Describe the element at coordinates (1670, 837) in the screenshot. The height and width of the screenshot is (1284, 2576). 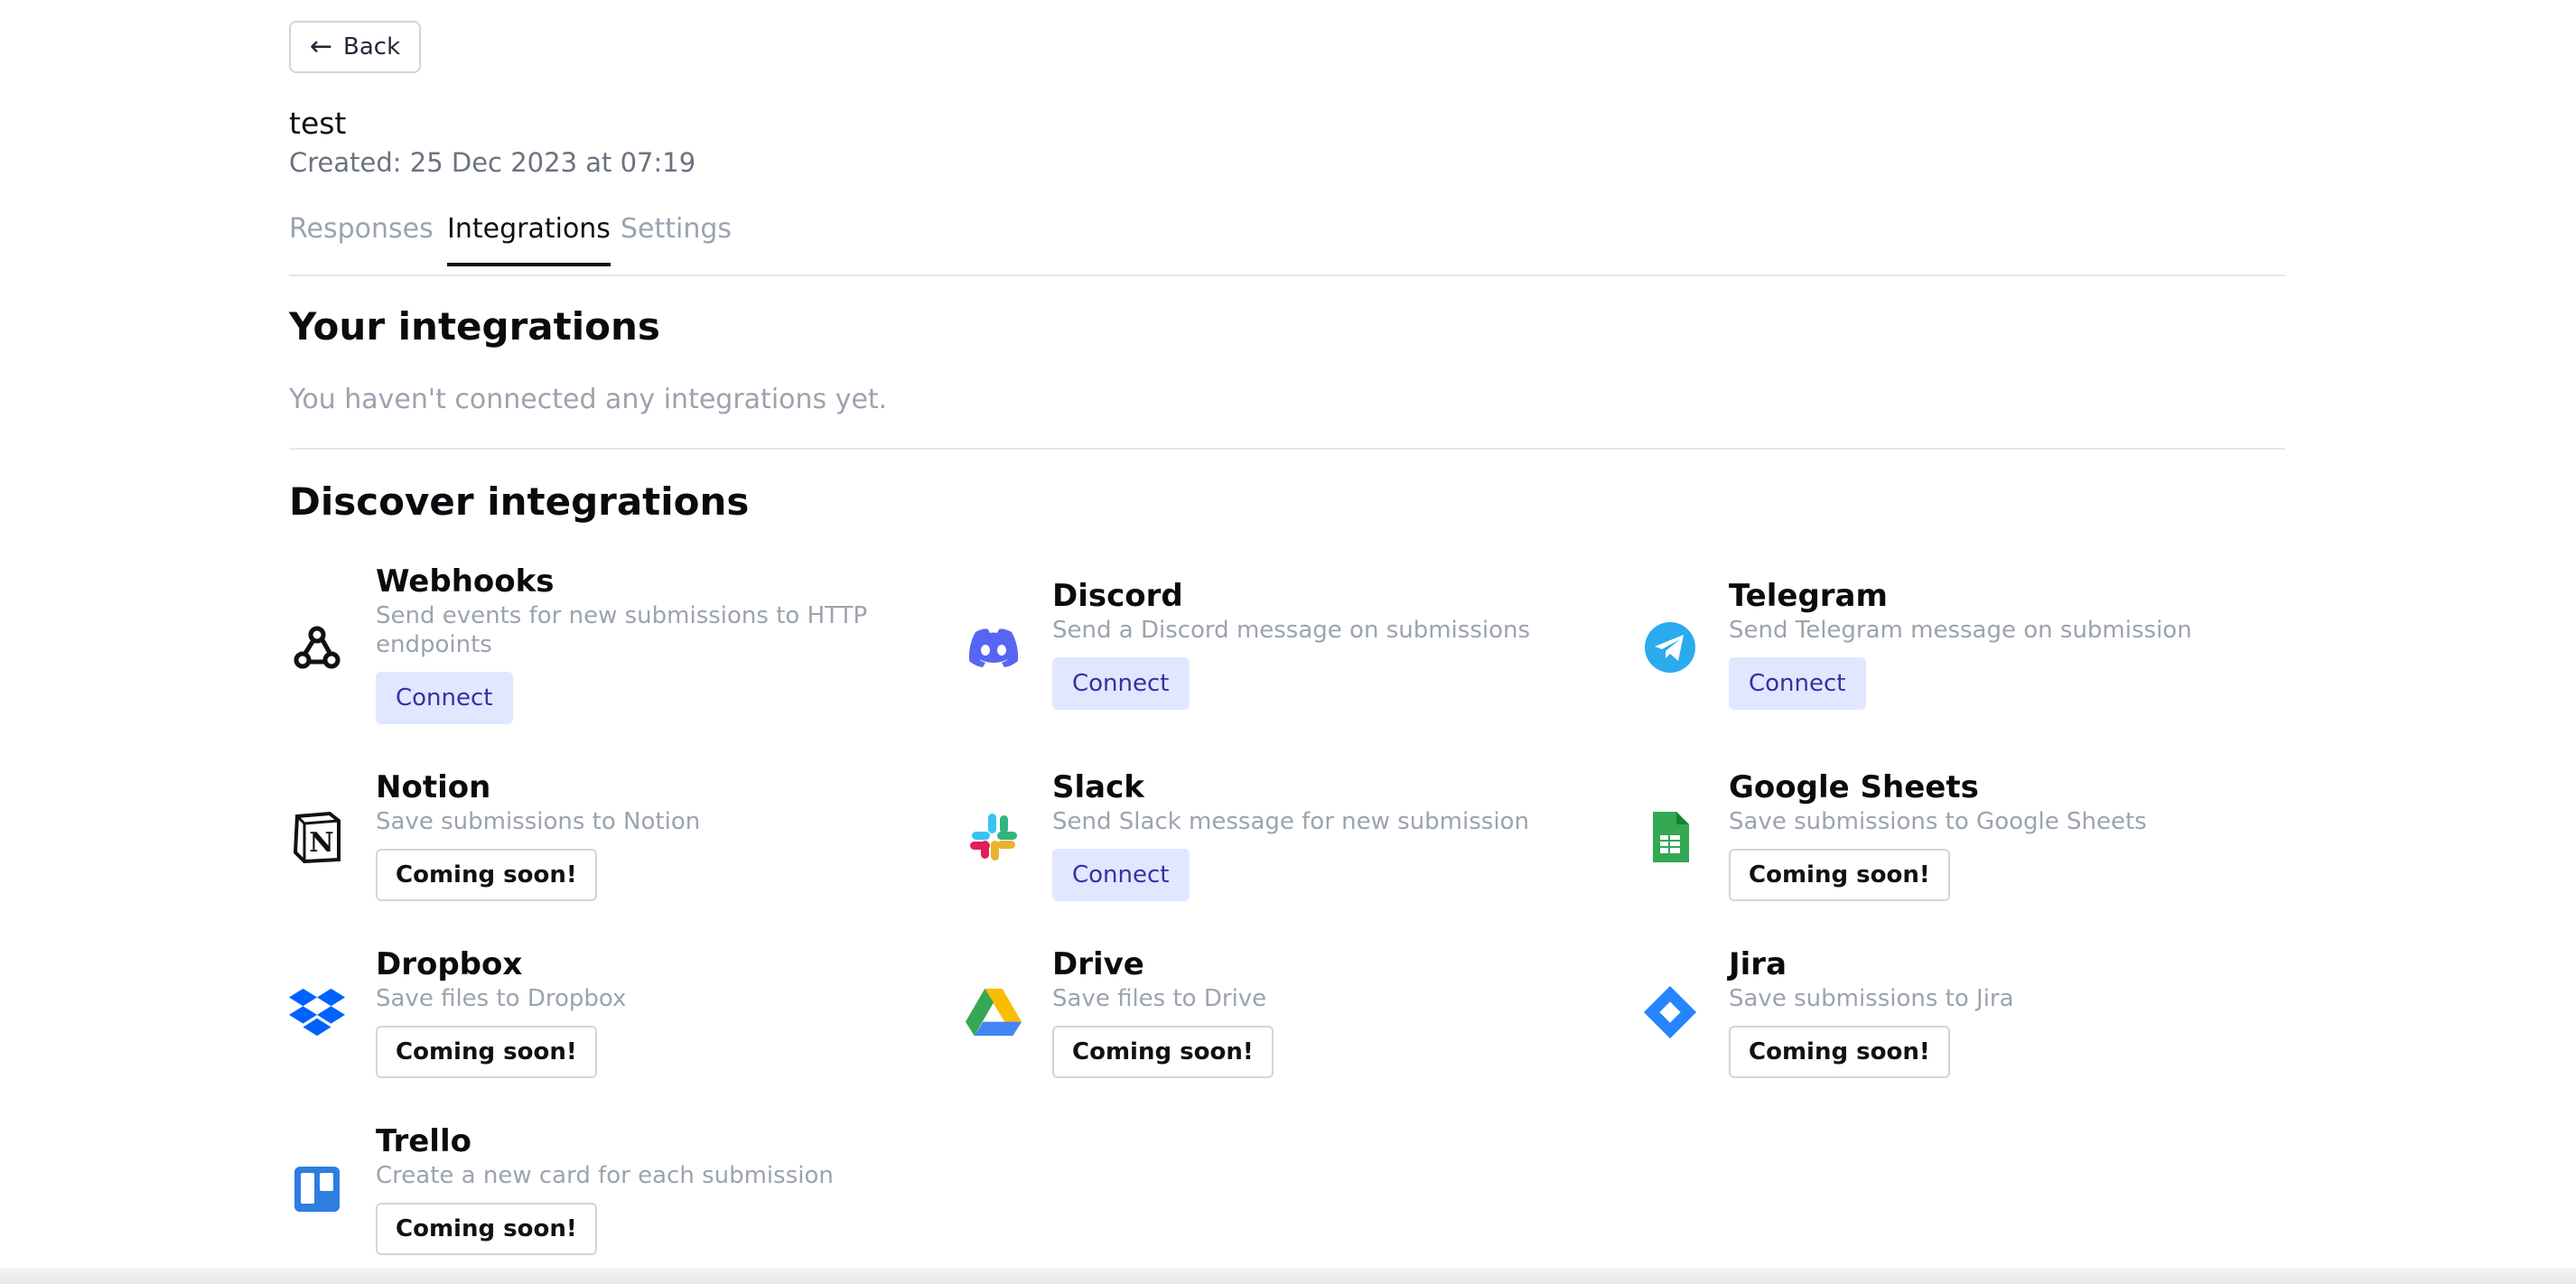
I see `google-sheets-icon` at that location.